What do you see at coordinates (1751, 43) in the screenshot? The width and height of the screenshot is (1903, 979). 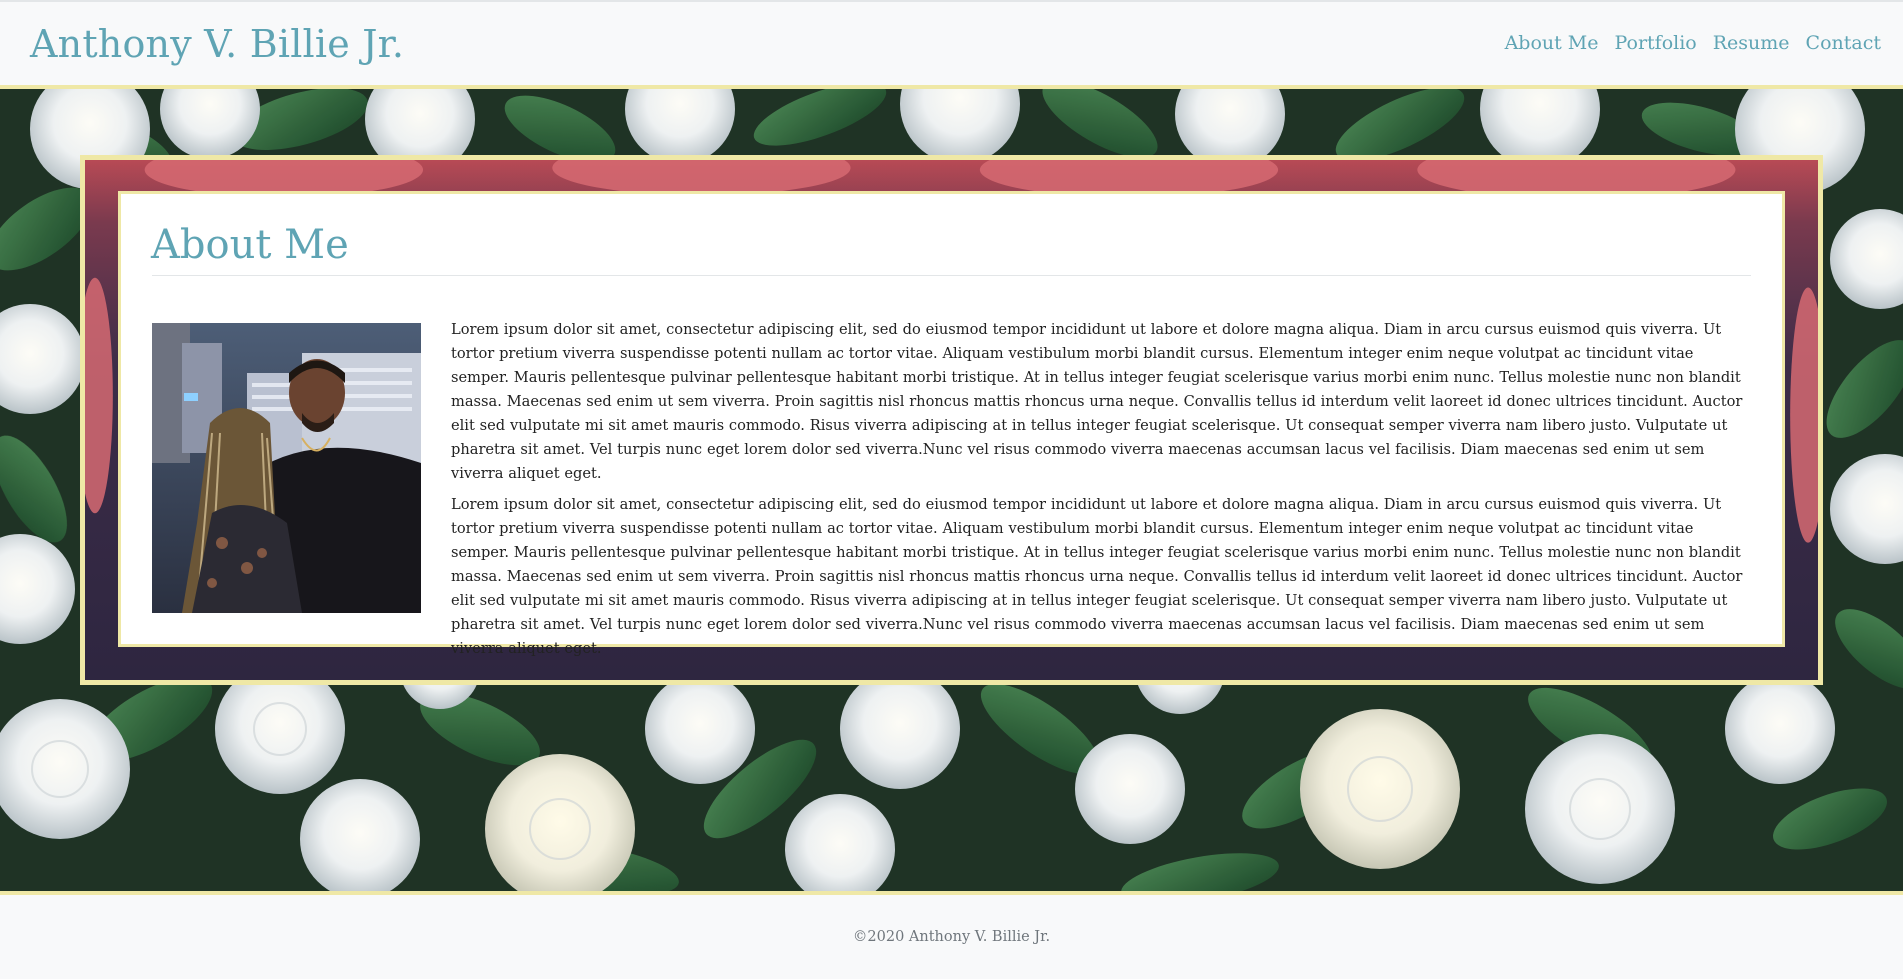 I see `nav-resume: Resume` at bounding box center [1751, 43].